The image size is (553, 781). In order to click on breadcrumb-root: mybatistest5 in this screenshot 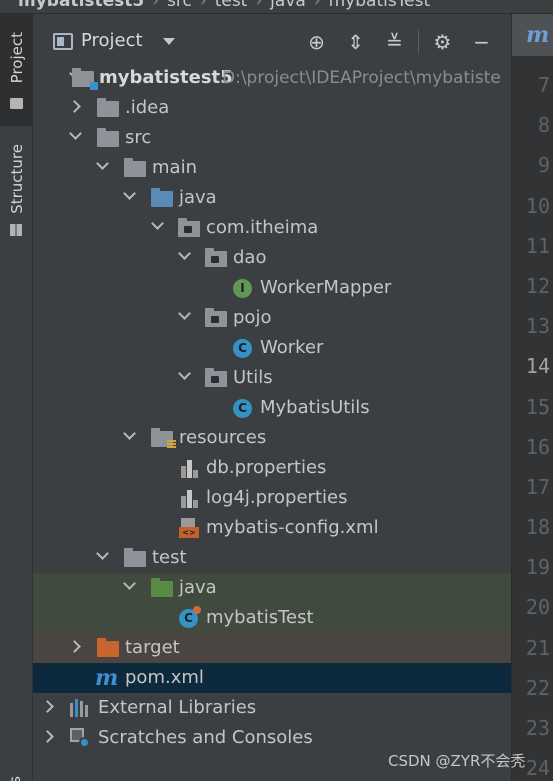, I will do `click(81, 5)`.